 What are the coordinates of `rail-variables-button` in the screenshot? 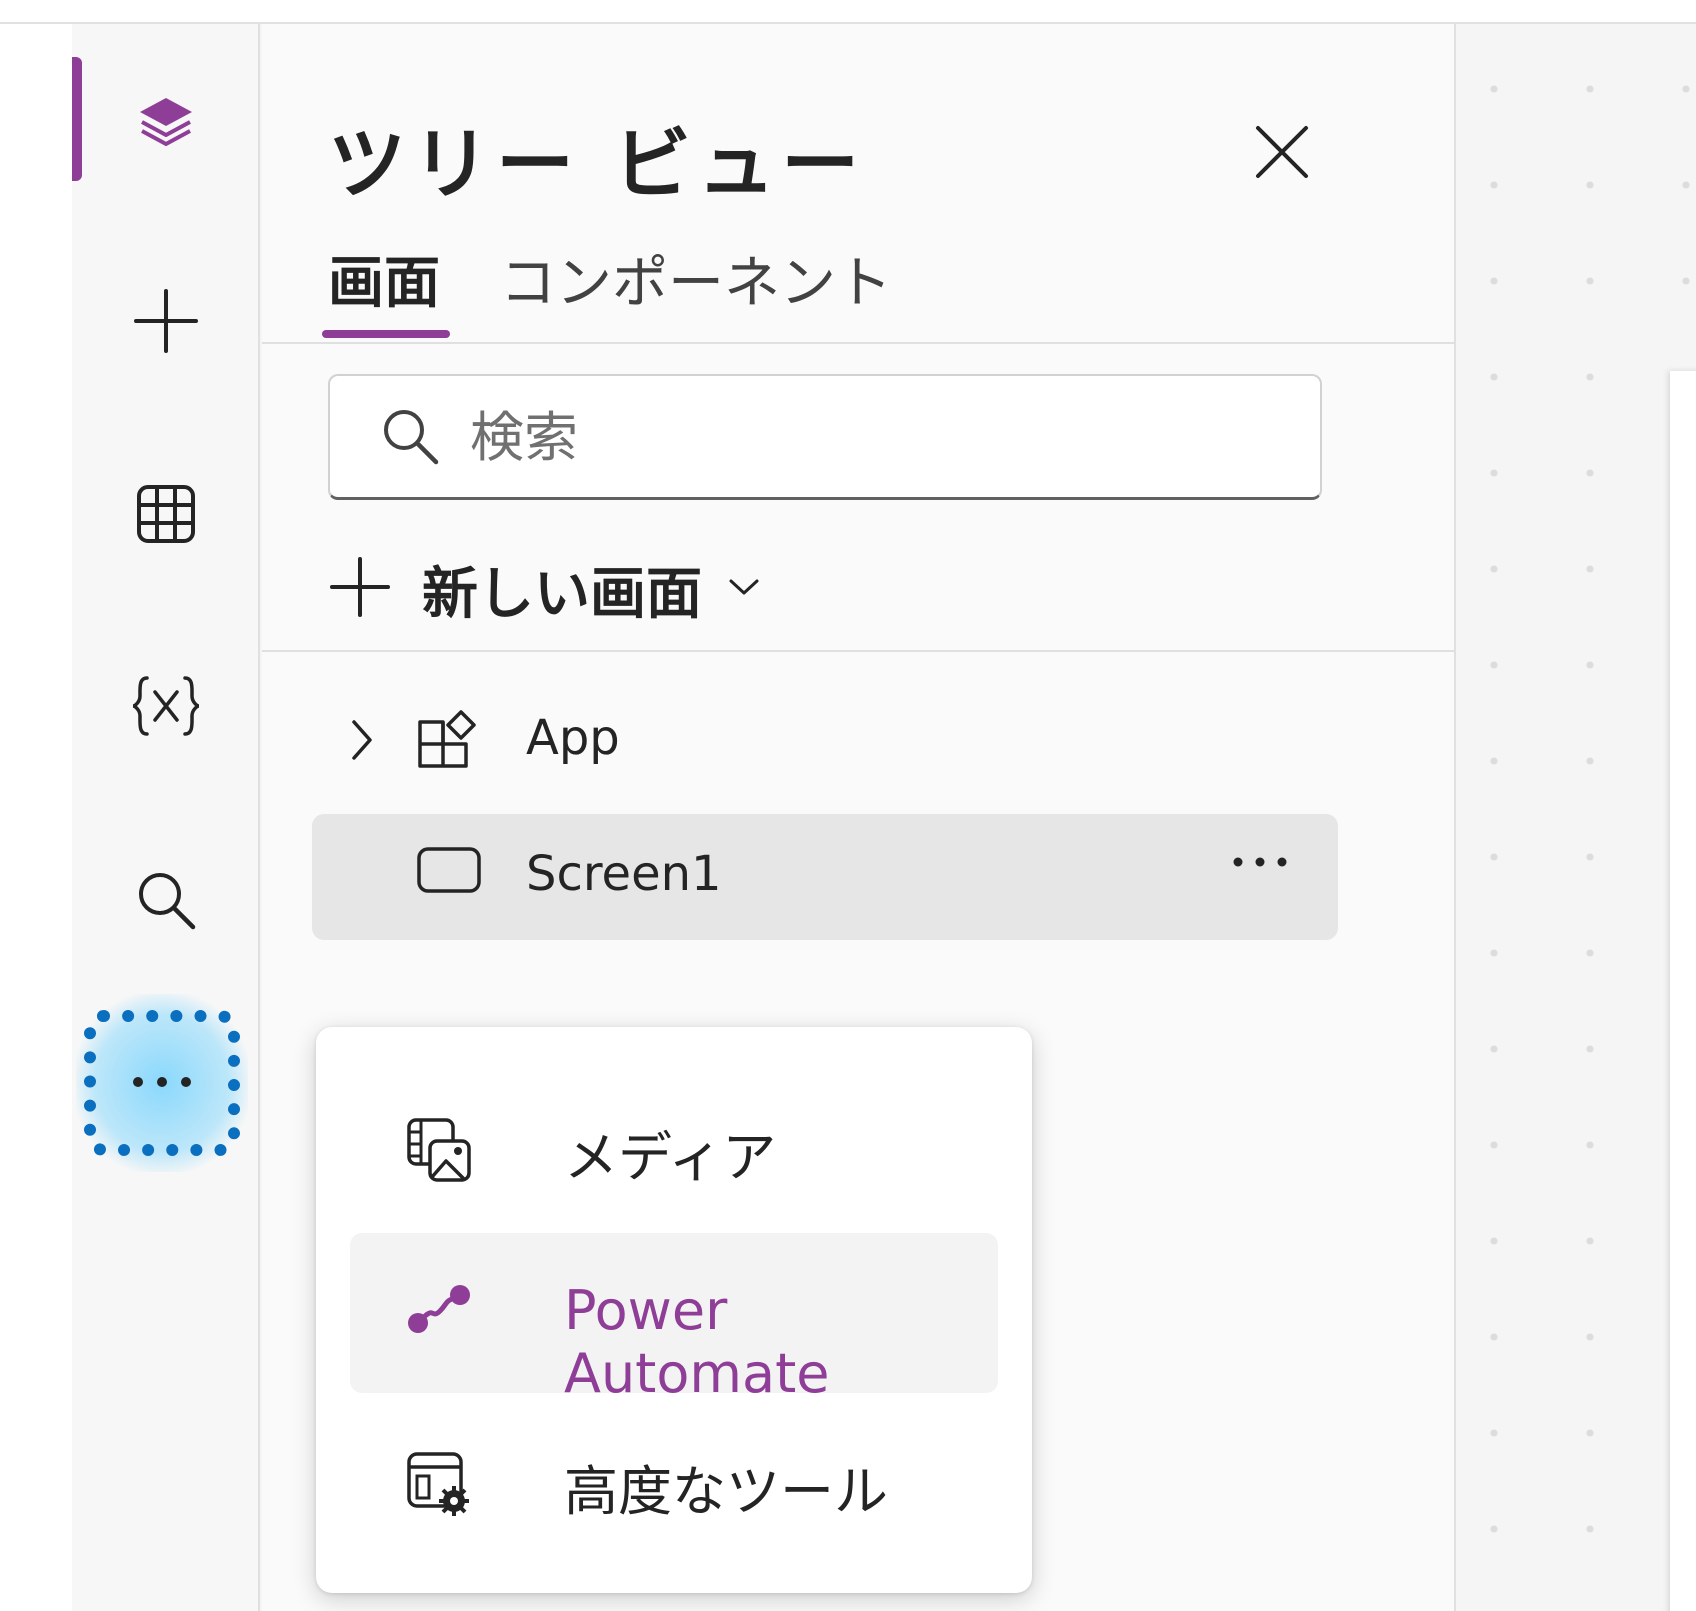 It's located at (166, 706).